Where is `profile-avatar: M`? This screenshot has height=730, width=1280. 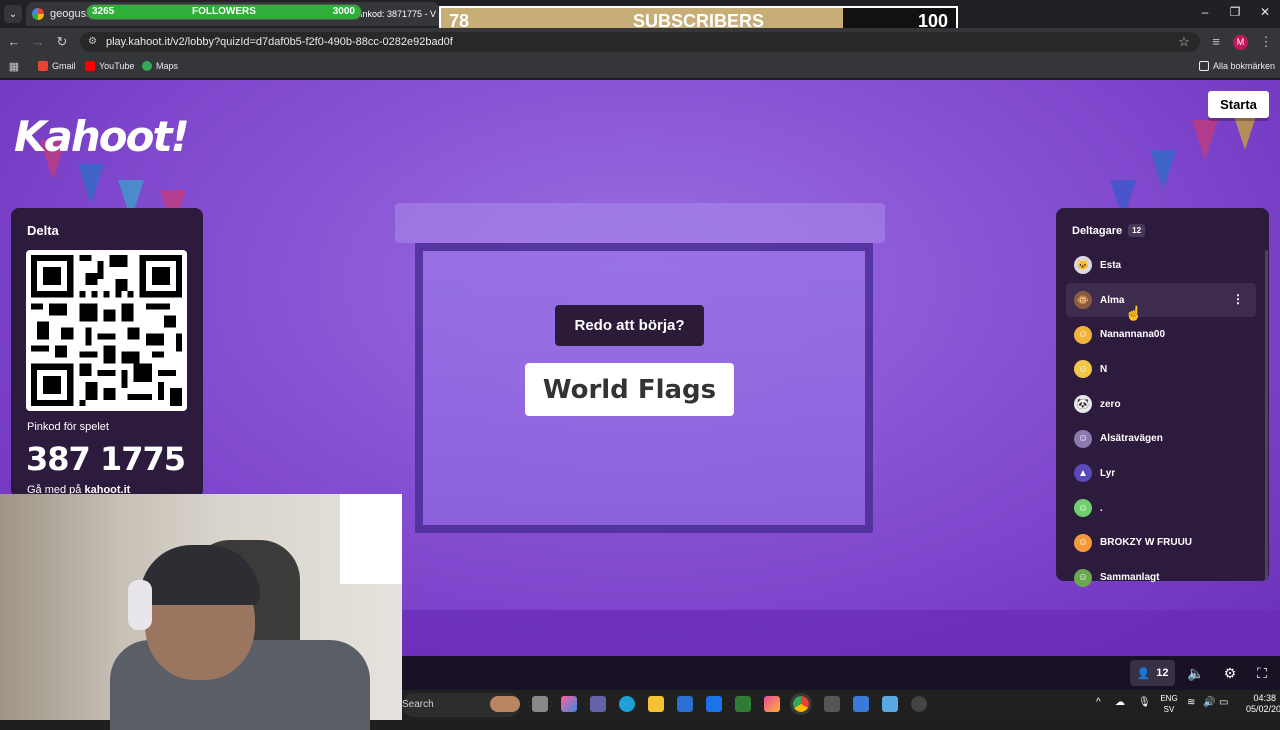 profile-avatar: M is located at coordinates (1240, 42).